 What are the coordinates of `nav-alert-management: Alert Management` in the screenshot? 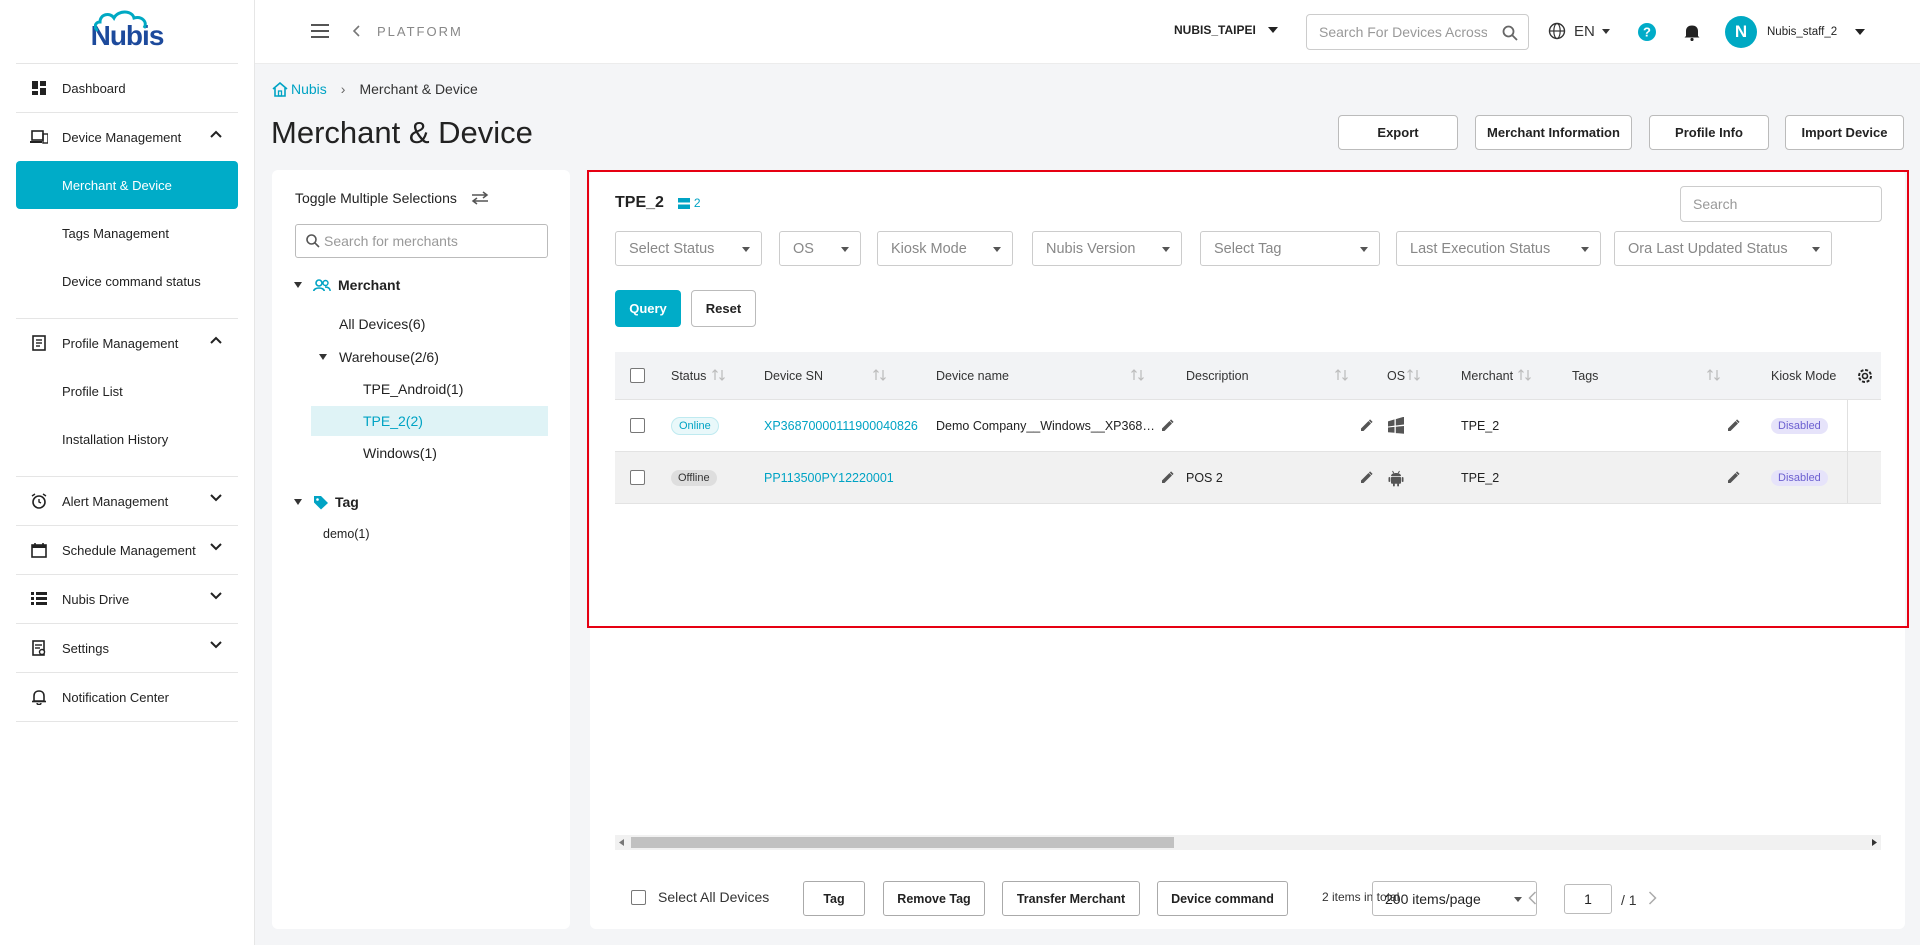 It's located at (127, 501).